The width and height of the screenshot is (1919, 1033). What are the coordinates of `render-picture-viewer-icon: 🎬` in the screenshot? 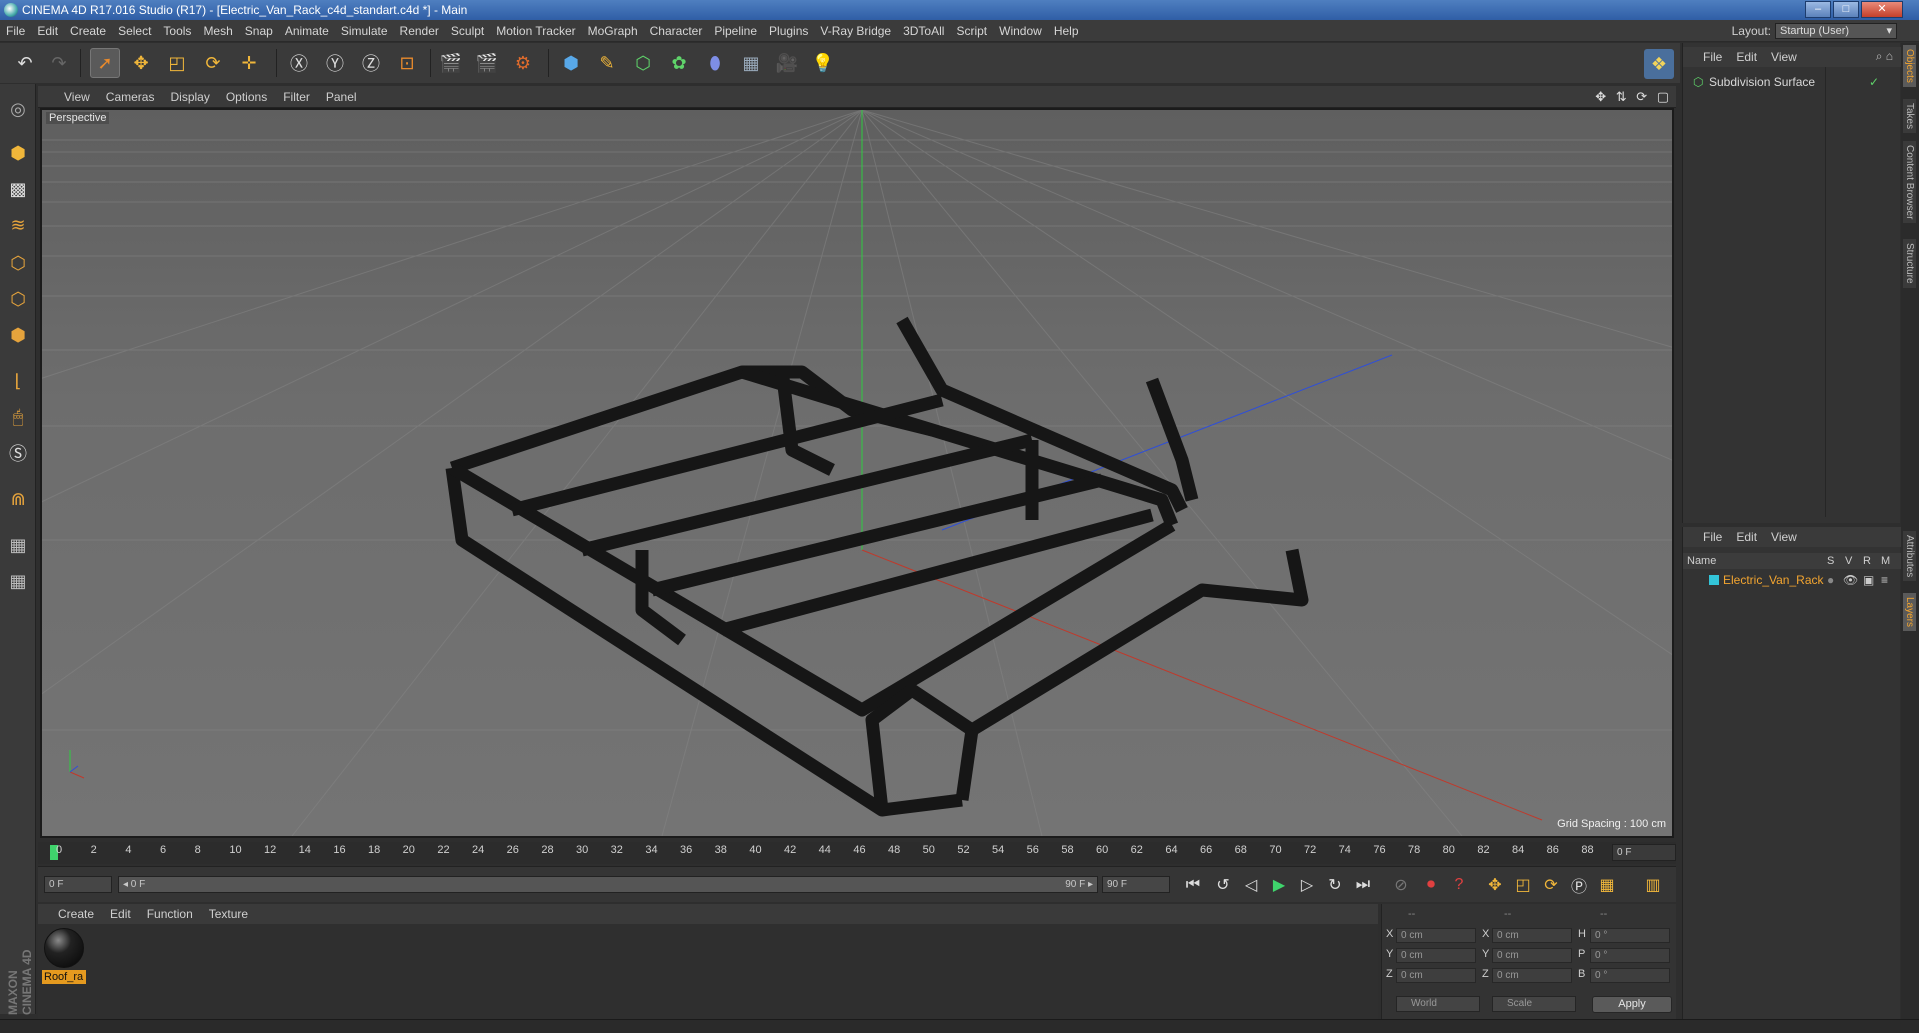 It's located at (487, 63).